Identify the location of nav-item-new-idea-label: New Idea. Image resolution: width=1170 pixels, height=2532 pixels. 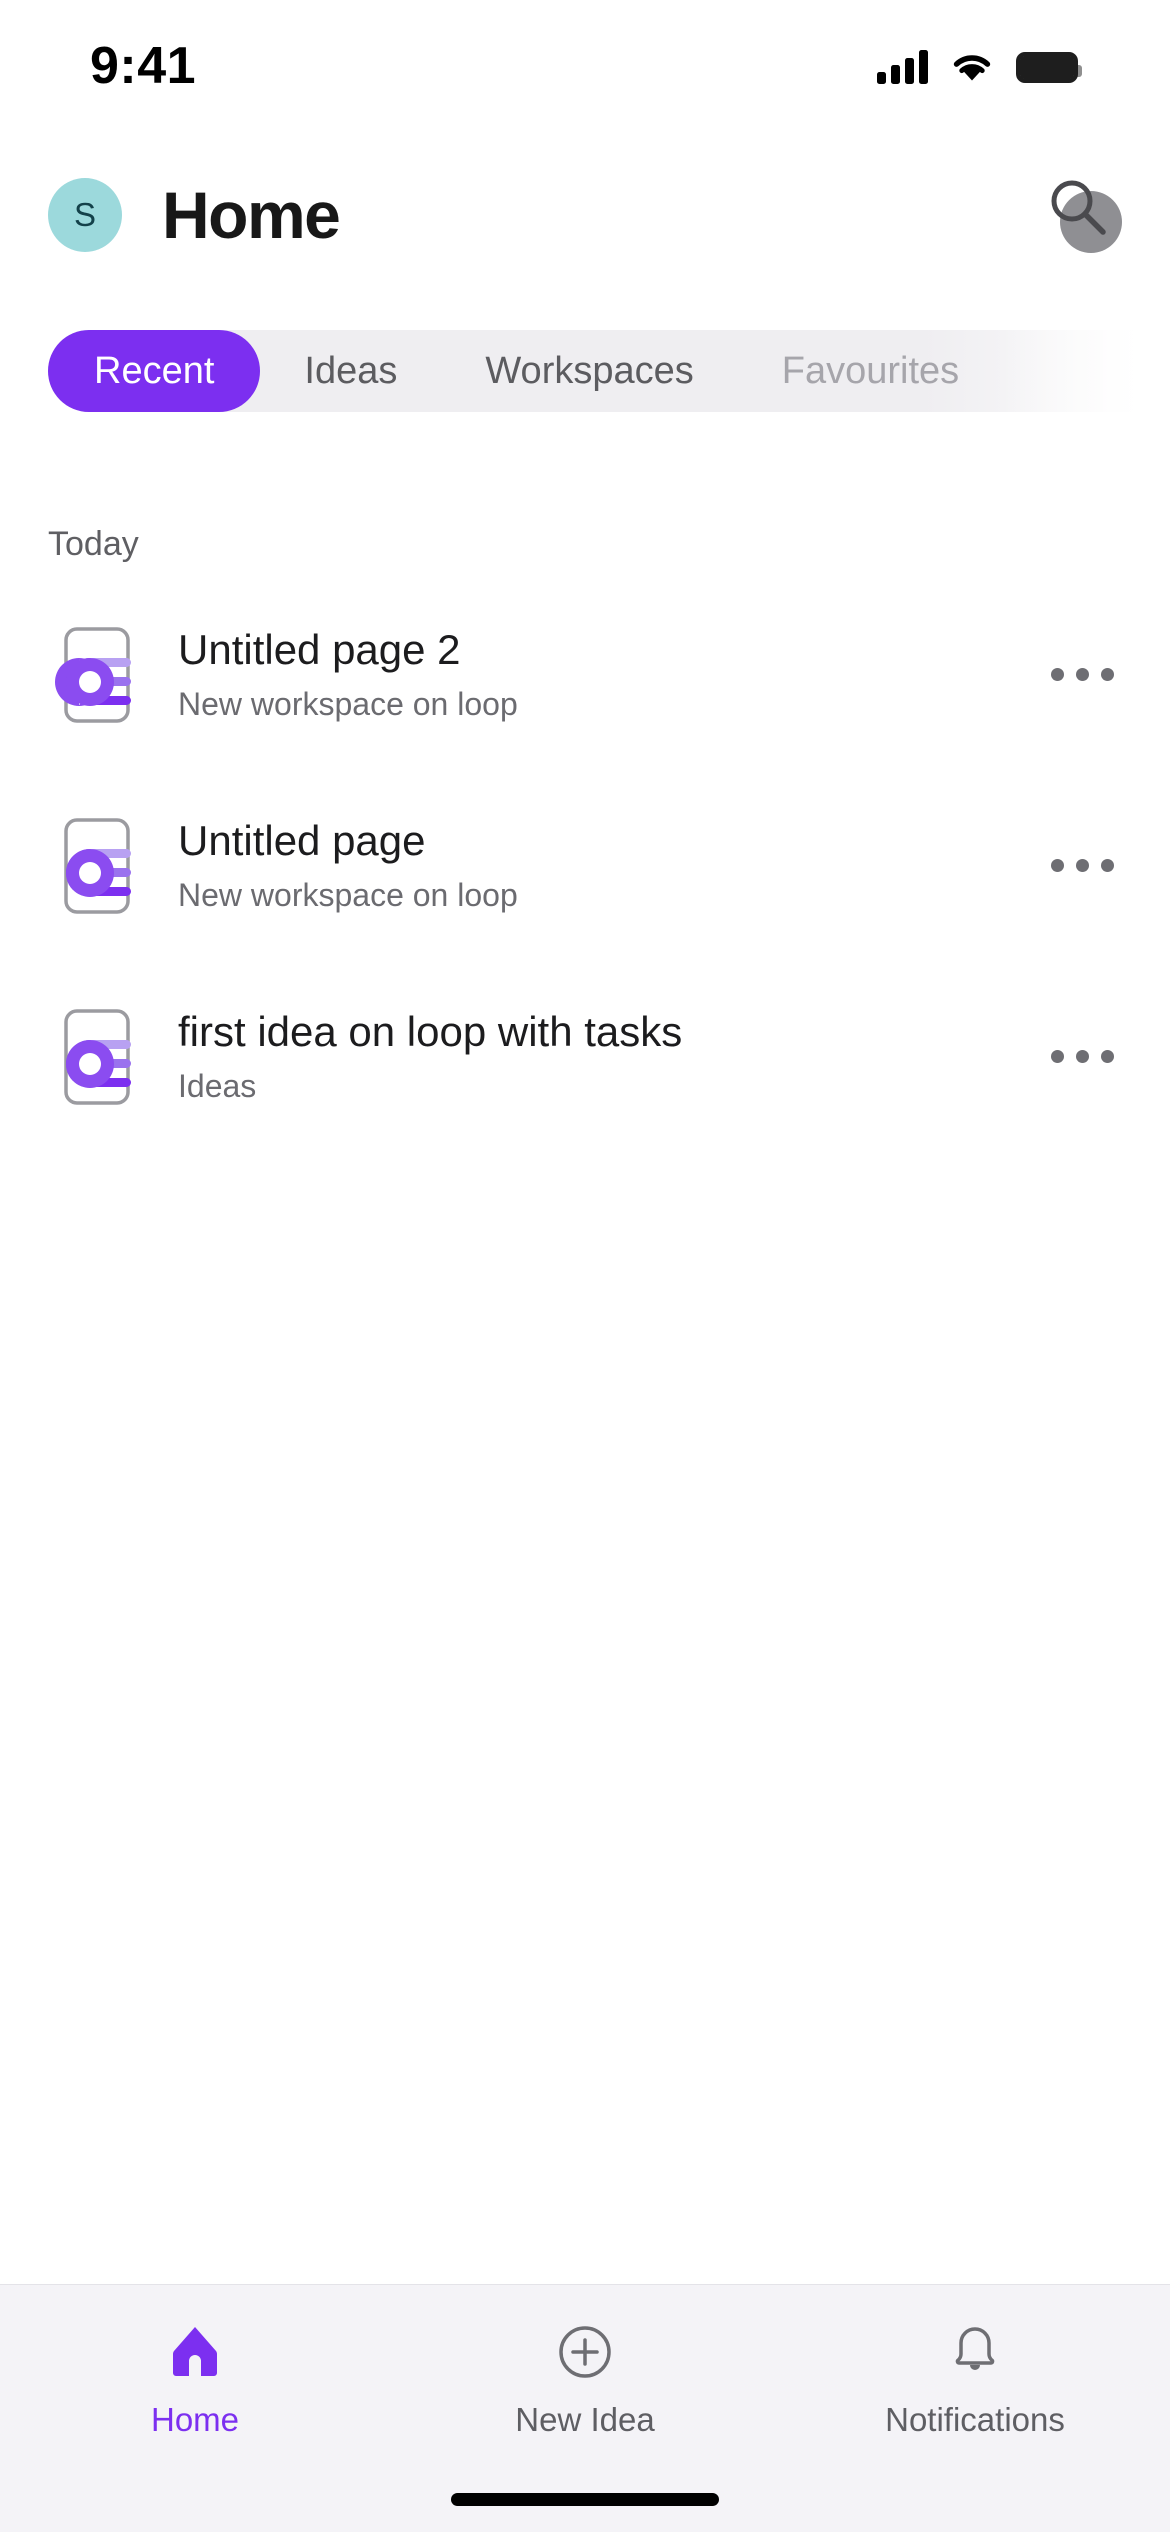
(585, 2419).